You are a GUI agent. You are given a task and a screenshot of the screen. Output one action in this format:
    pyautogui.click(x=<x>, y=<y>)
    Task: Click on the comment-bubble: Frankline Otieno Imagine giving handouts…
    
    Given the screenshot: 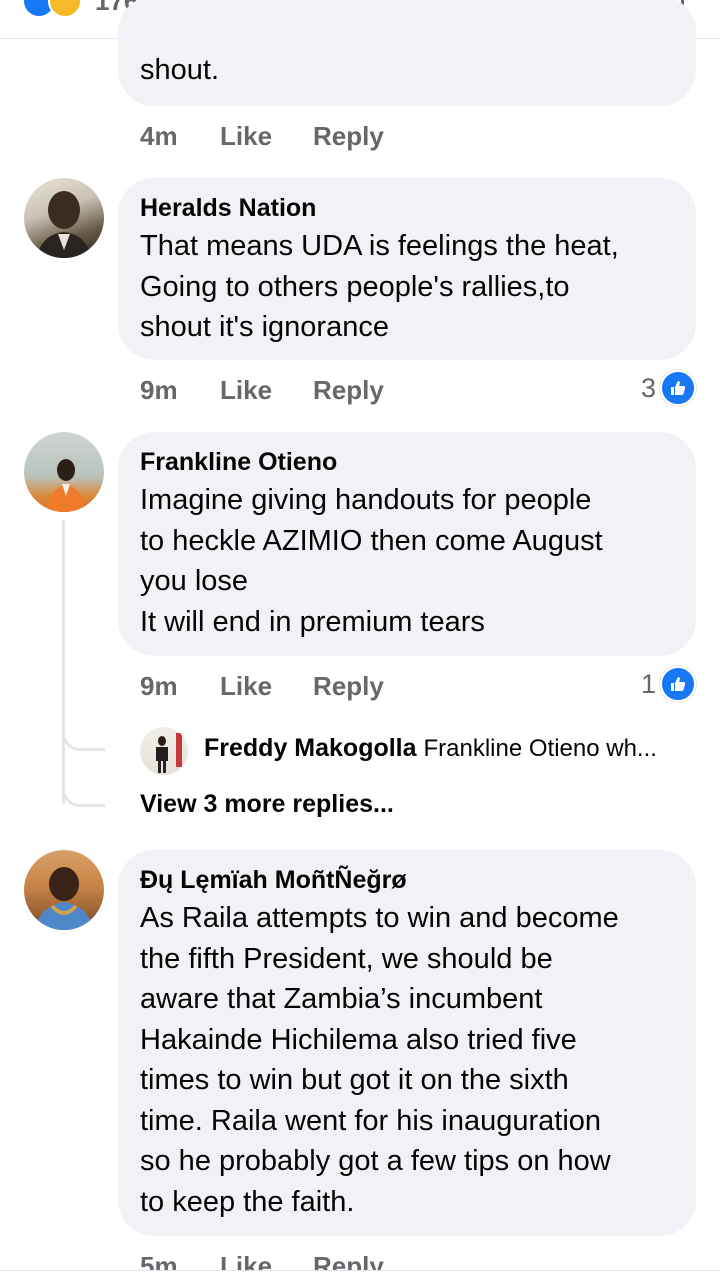 What is the action you would take?
    pyautogui.click(x=407, y=544)
    